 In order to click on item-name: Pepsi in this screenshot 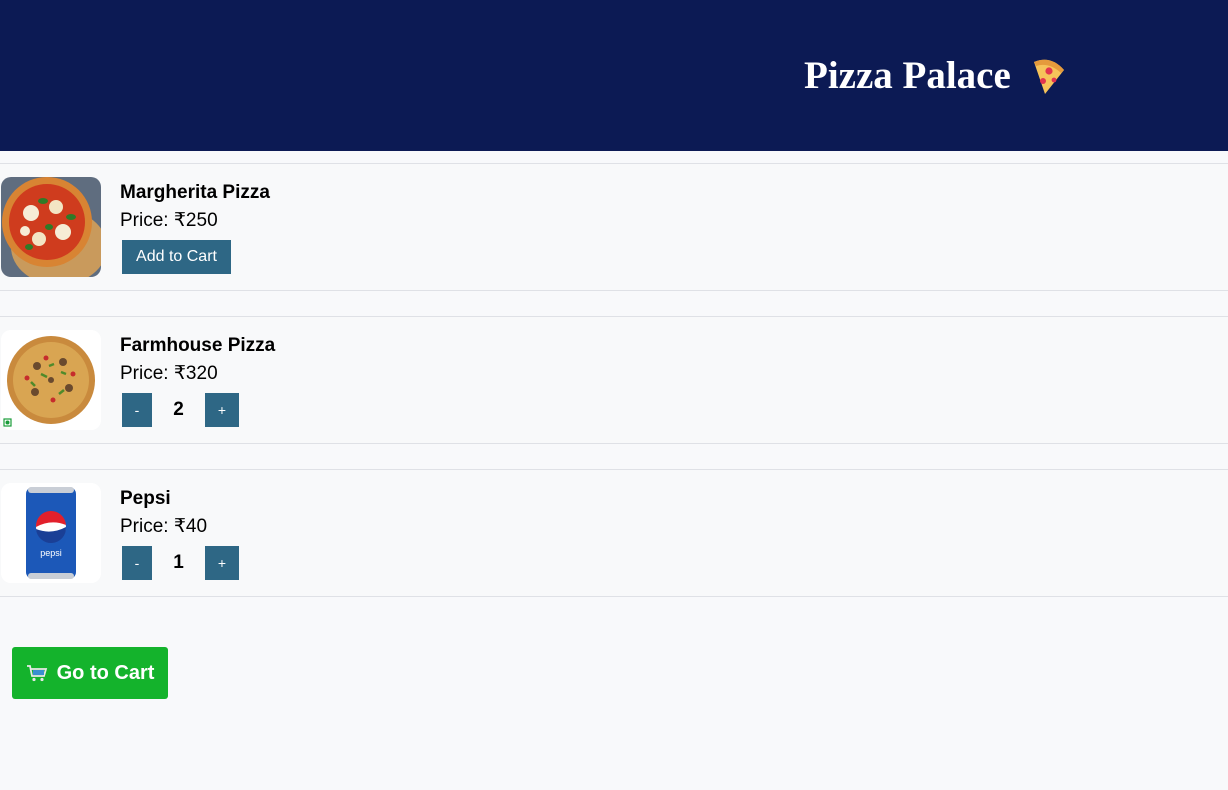, I will do `click(145, 498)`.